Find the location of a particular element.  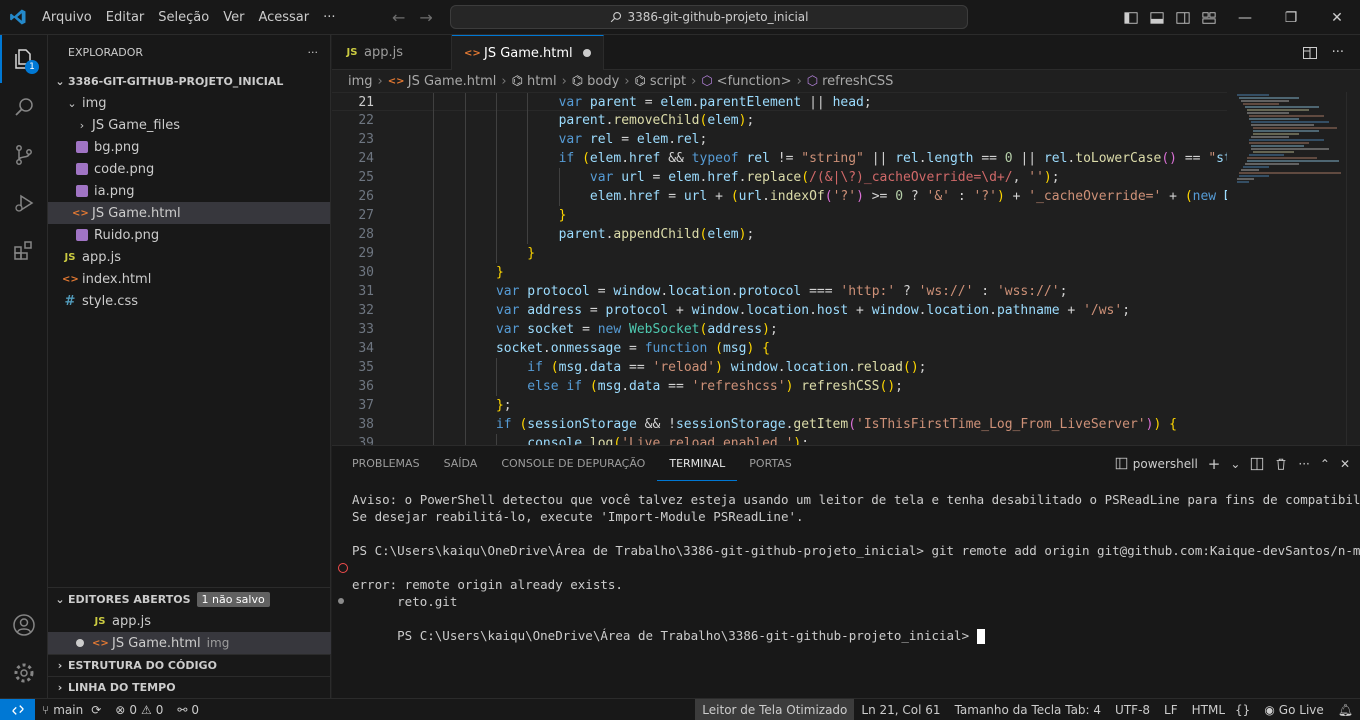

language-mode: HTML {} is located at coordinates (1221, 709).